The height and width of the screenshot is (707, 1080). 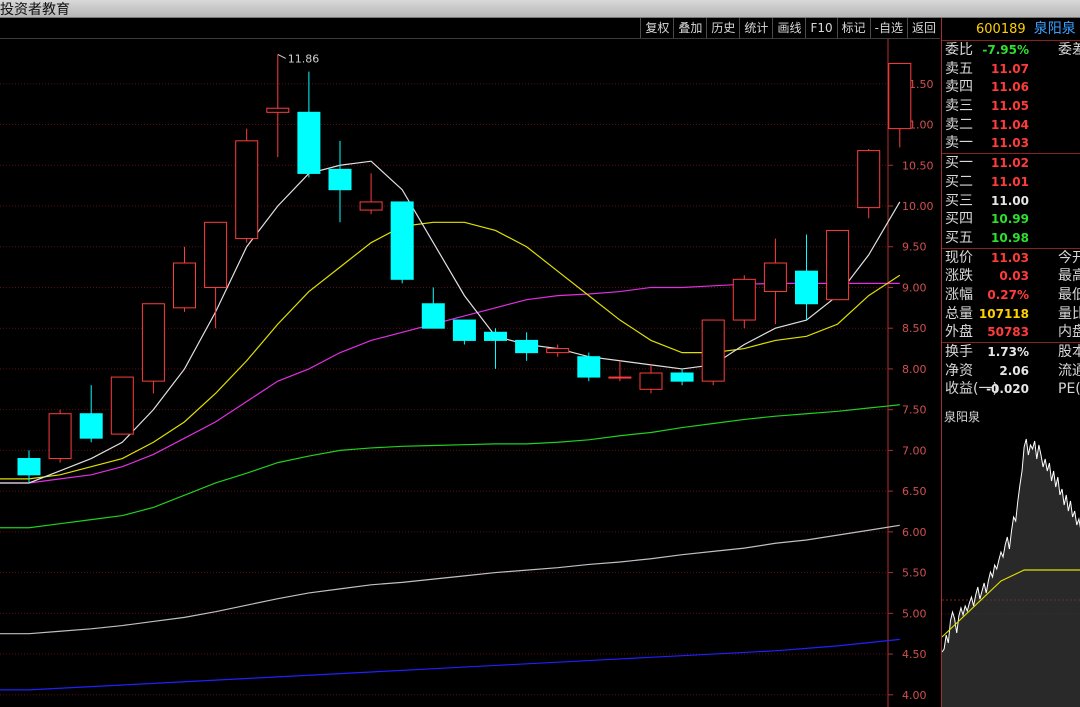 I want to click on quote-value: 1.73%, so click(x=1008, y=352).